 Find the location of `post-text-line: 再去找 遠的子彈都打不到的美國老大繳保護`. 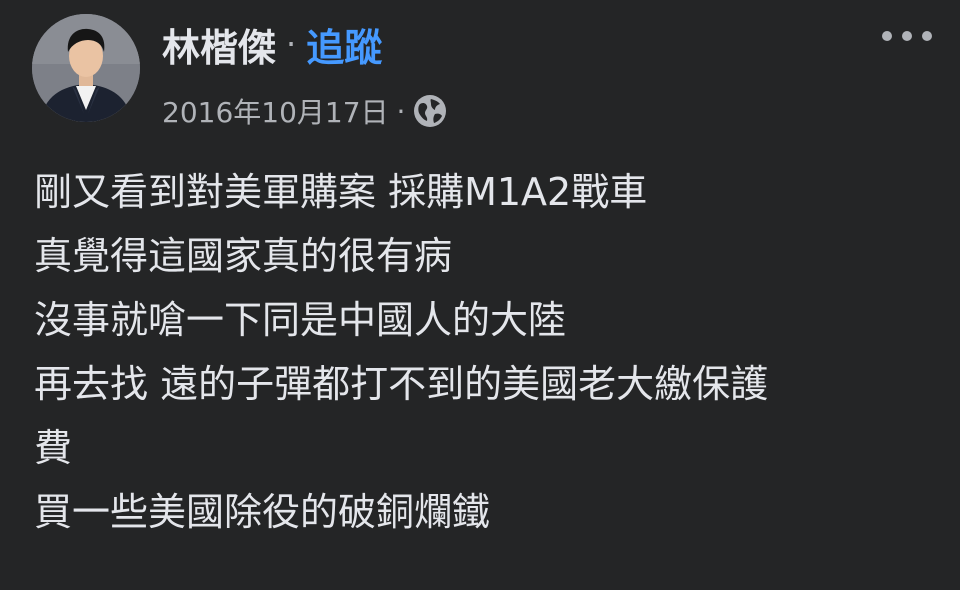

post-text-line: 再去找 遠的子彈都打不到的美國老大繳保護 is located at coordinates (401, 384).